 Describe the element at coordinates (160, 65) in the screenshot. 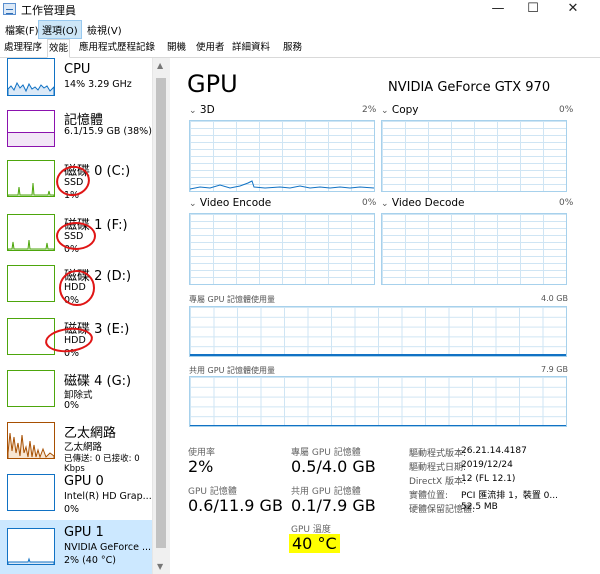

I see `scroll-up-icon: ▲` at that location.